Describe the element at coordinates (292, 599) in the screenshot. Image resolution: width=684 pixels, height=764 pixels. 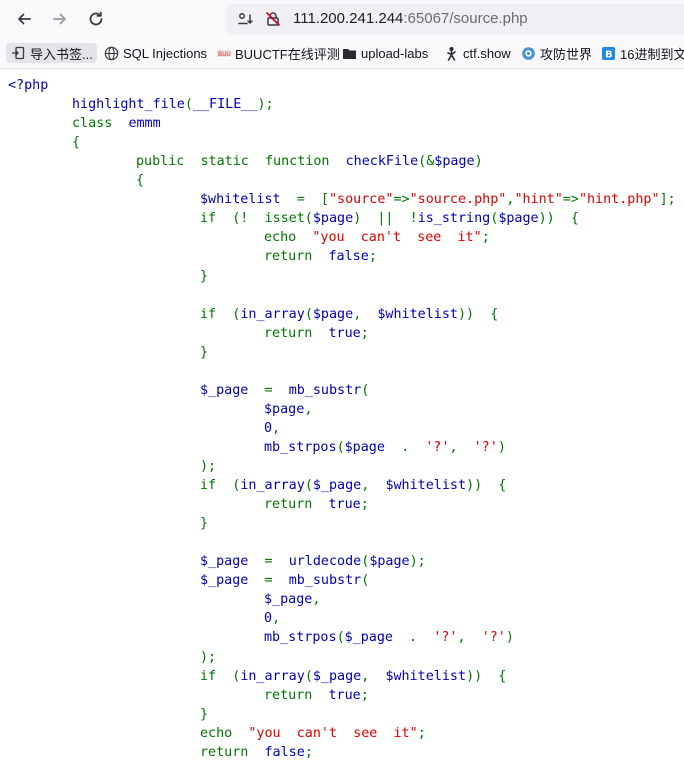
I see `code-line: $_page,` at that location.